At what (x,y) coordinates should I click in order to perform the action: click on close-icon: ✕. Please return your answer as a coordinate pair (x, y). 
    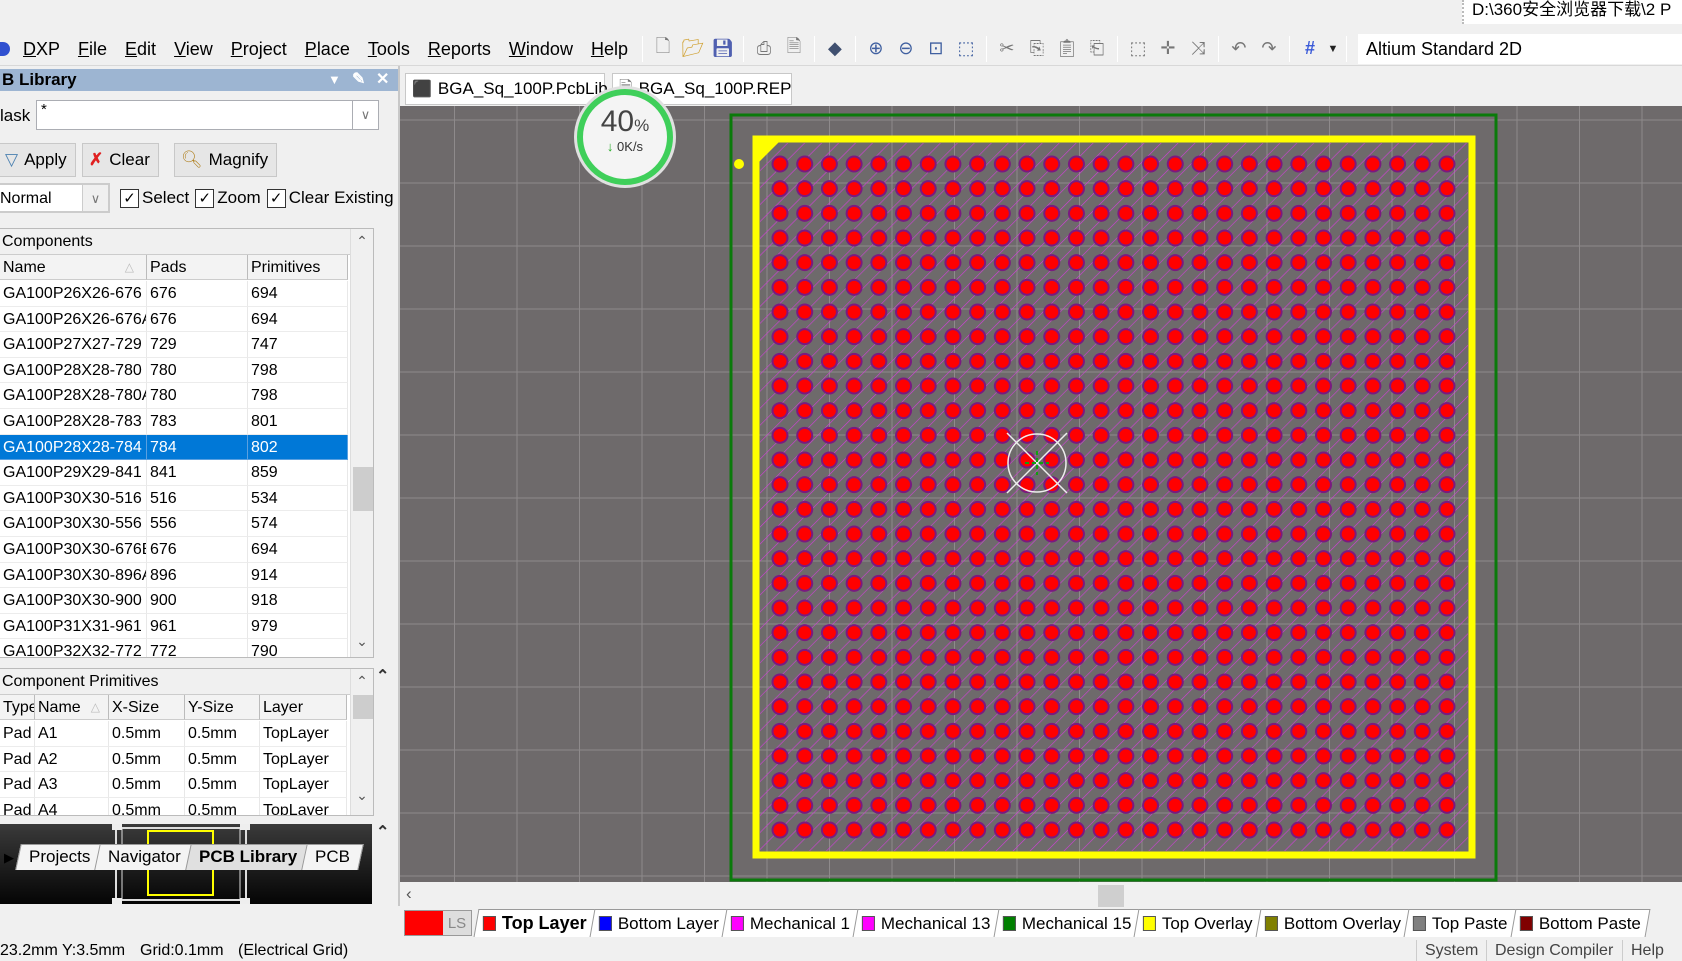
    Looking at the image, I should click on (382, 80).